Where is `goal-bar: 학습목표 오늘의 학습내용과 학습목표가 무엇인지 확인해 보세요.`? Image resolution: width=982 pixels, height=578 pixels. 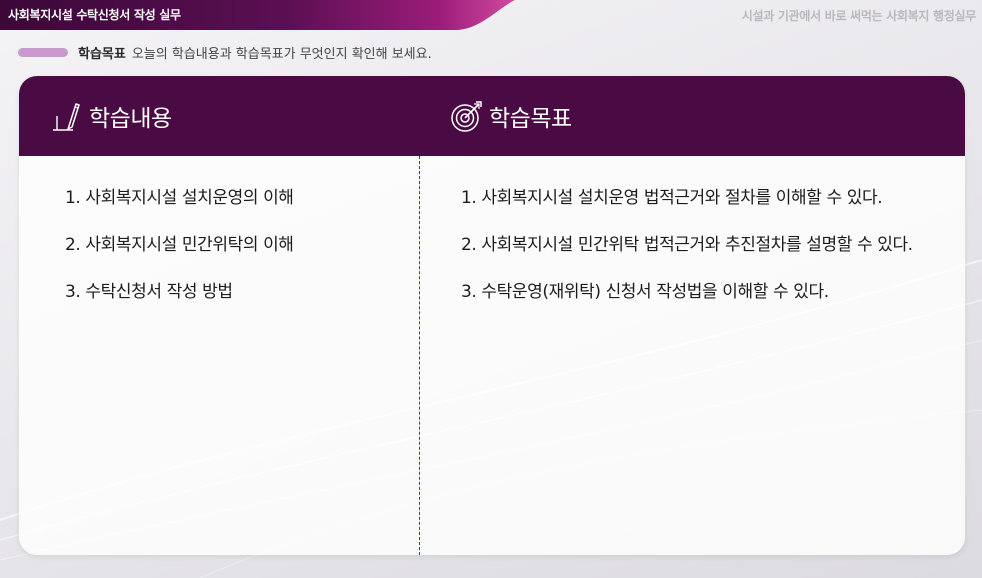 goal-bar: 학습목표 오늘의 학습내용과 학습목표가 무엇인지 확인해 보세요. is located at coordinates (225, 52).